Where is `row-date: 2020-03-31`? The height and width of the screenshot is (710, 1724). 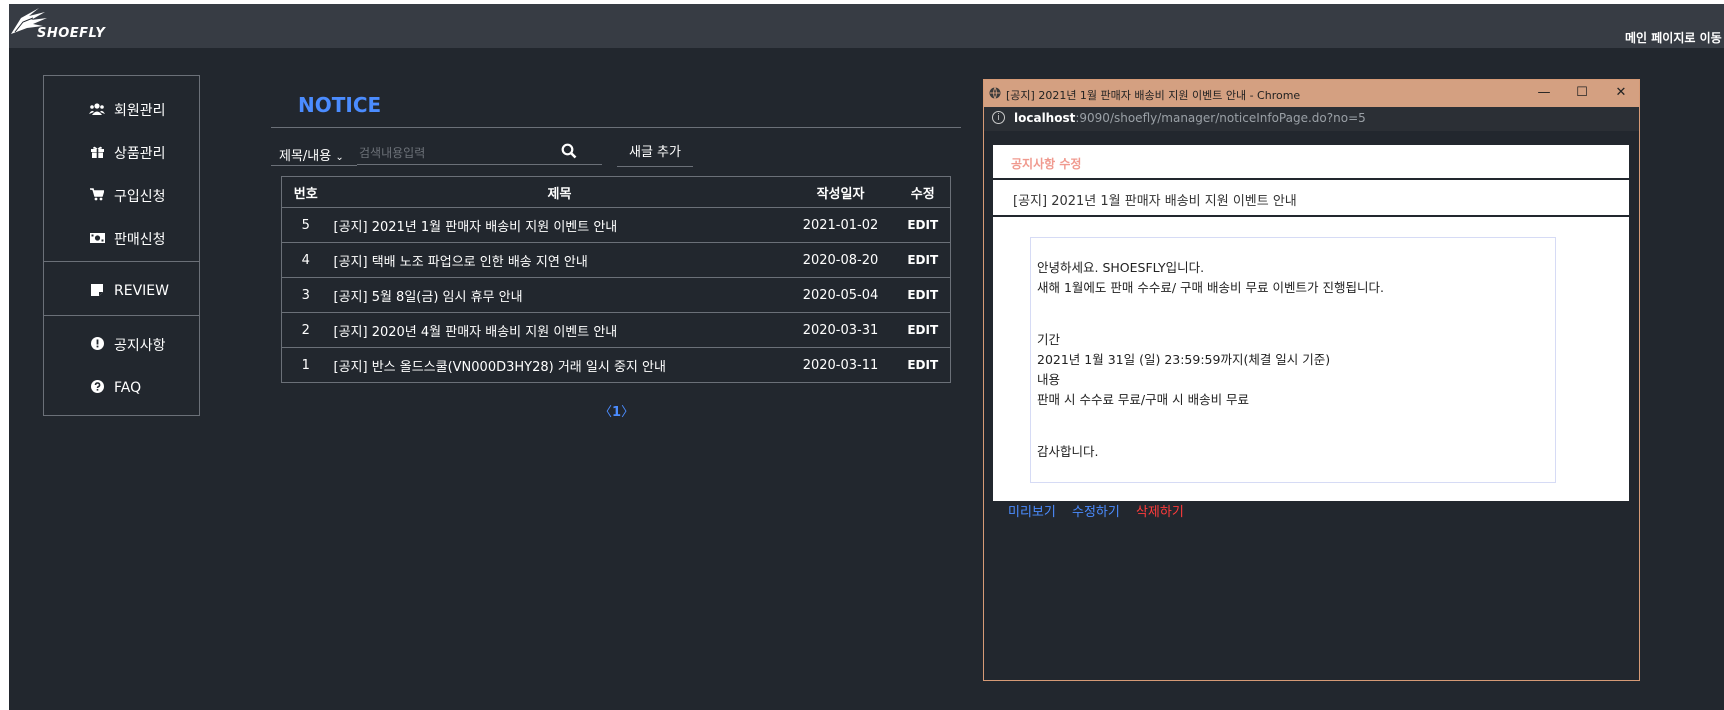
row-date: 2020-03-31 is located at coordinates (840, 330).